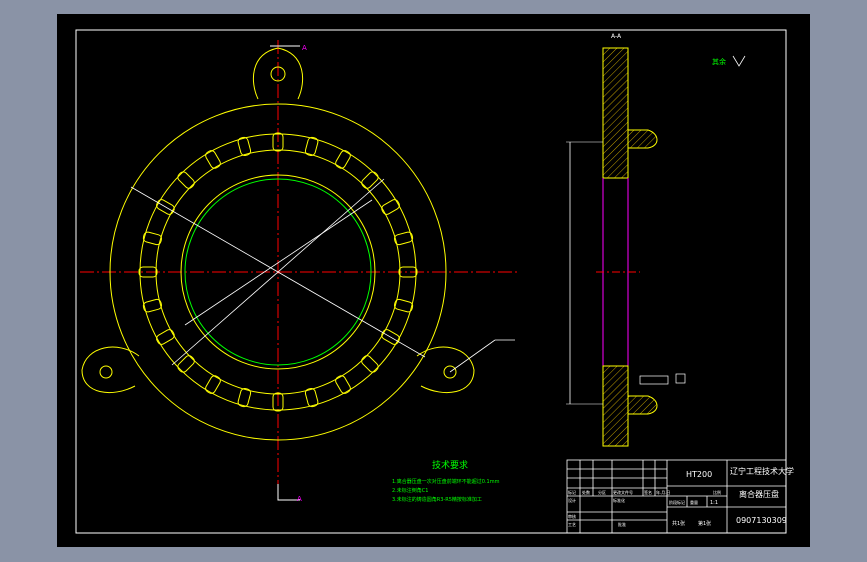 The width and height of the screenshot is (867, 562). What do you see at coordinates (622, 524) in the screenshot?
I see `title-label-approve: 批准` at bounding box center [622, 524].